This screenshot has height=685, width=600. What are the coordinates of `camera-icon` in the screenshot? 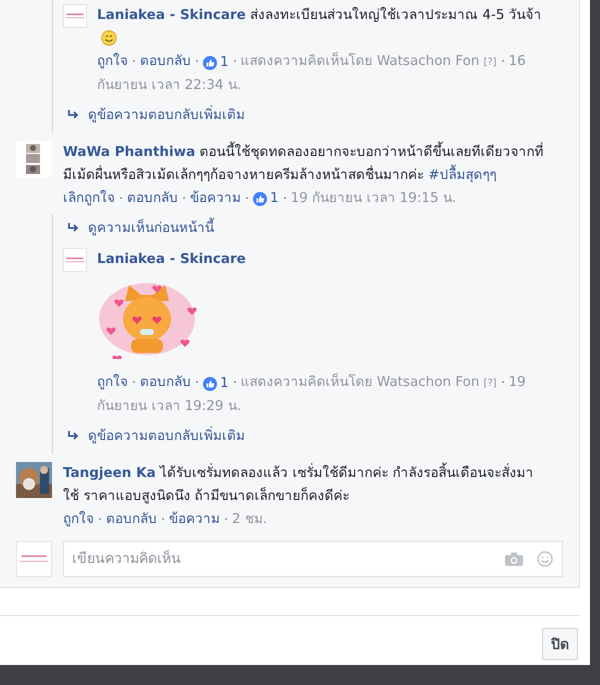 It's located at (514, 559).